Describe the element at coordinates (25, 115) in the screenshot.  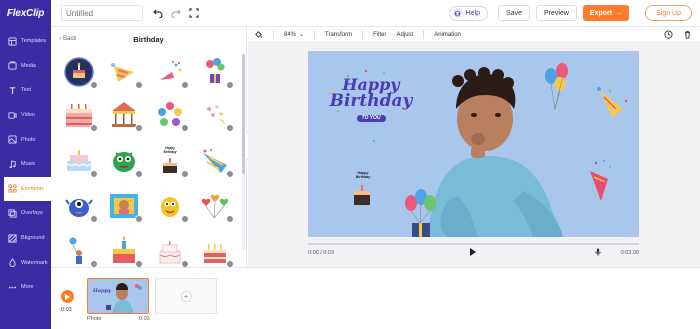
I see `sidebar-item-video: Video` at that location.